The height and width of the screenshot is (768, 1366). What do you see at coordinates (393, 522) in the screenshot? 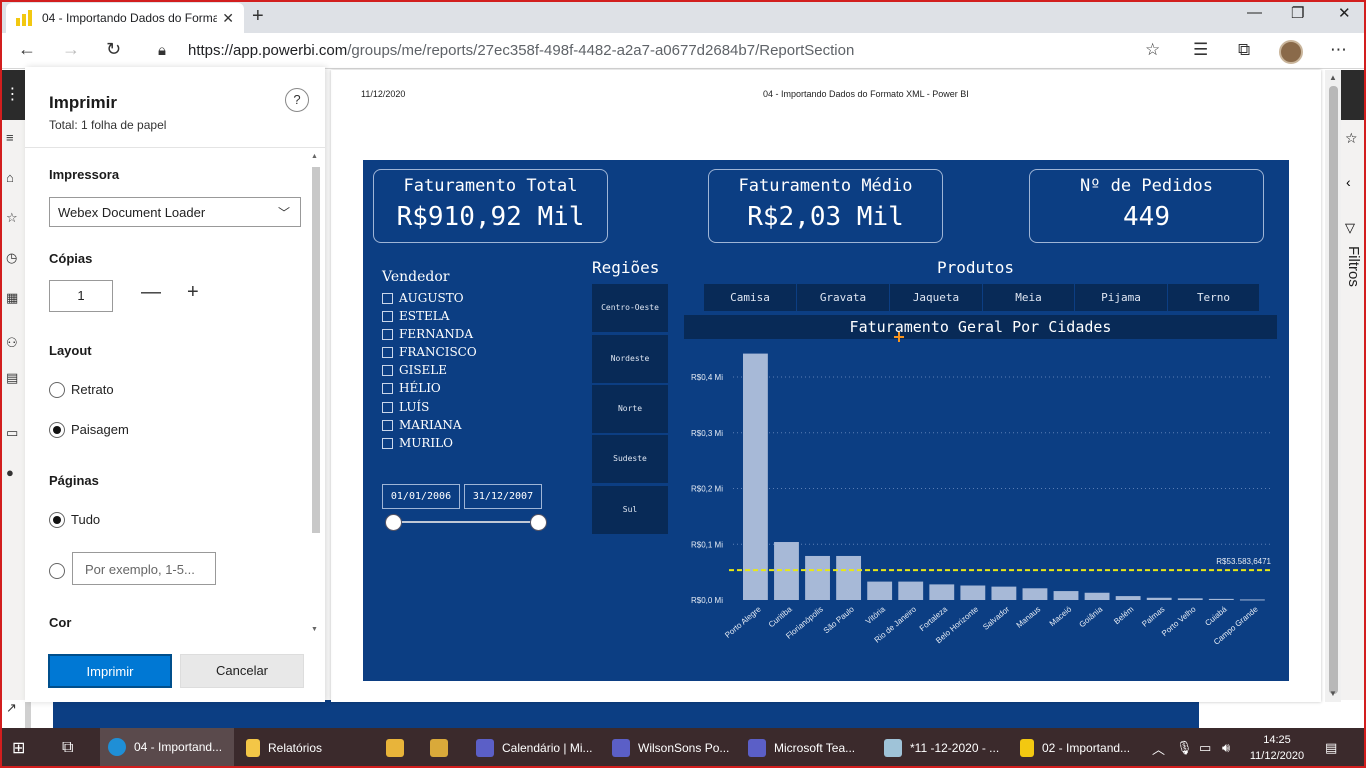
I see `date-slider-start-handle` at bounding box center [393, 522].